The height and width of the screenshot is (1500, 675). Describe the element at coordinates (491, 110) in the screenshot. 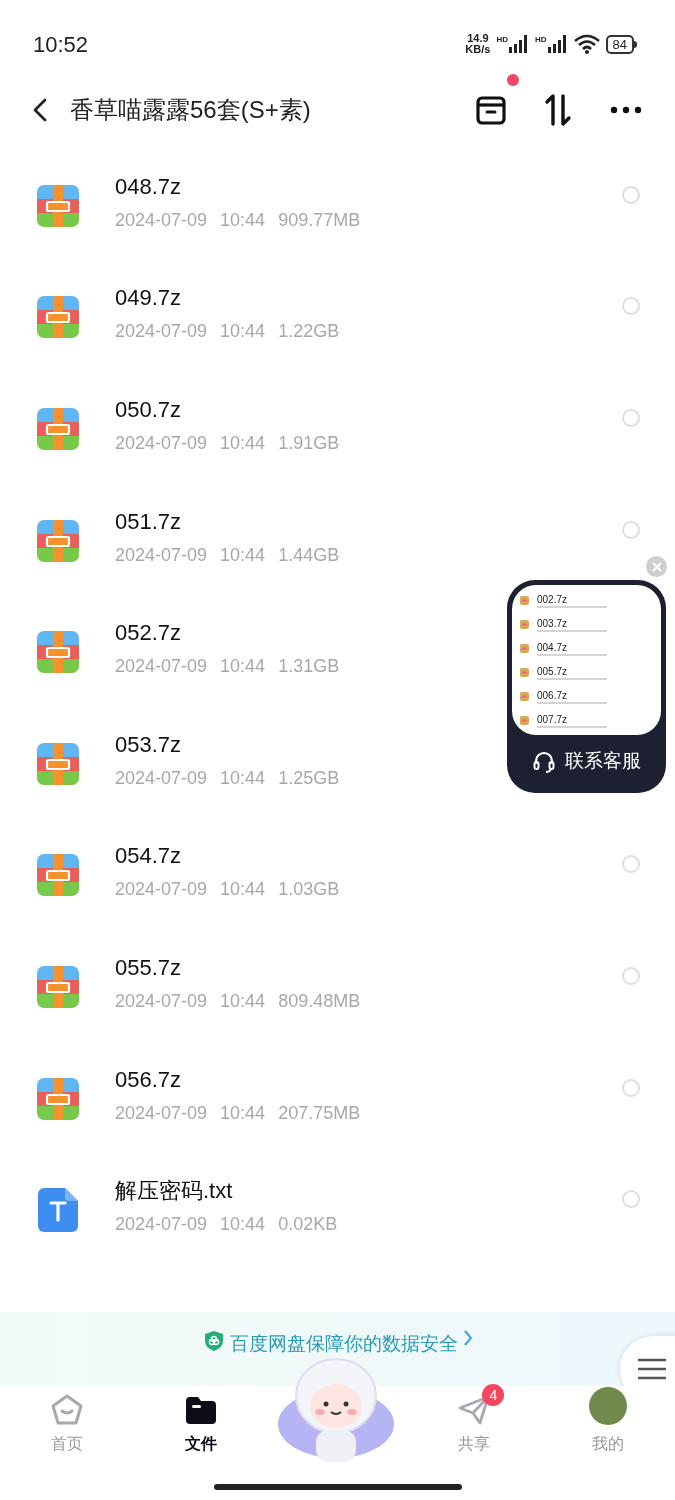

I see `box-icon` at that location.